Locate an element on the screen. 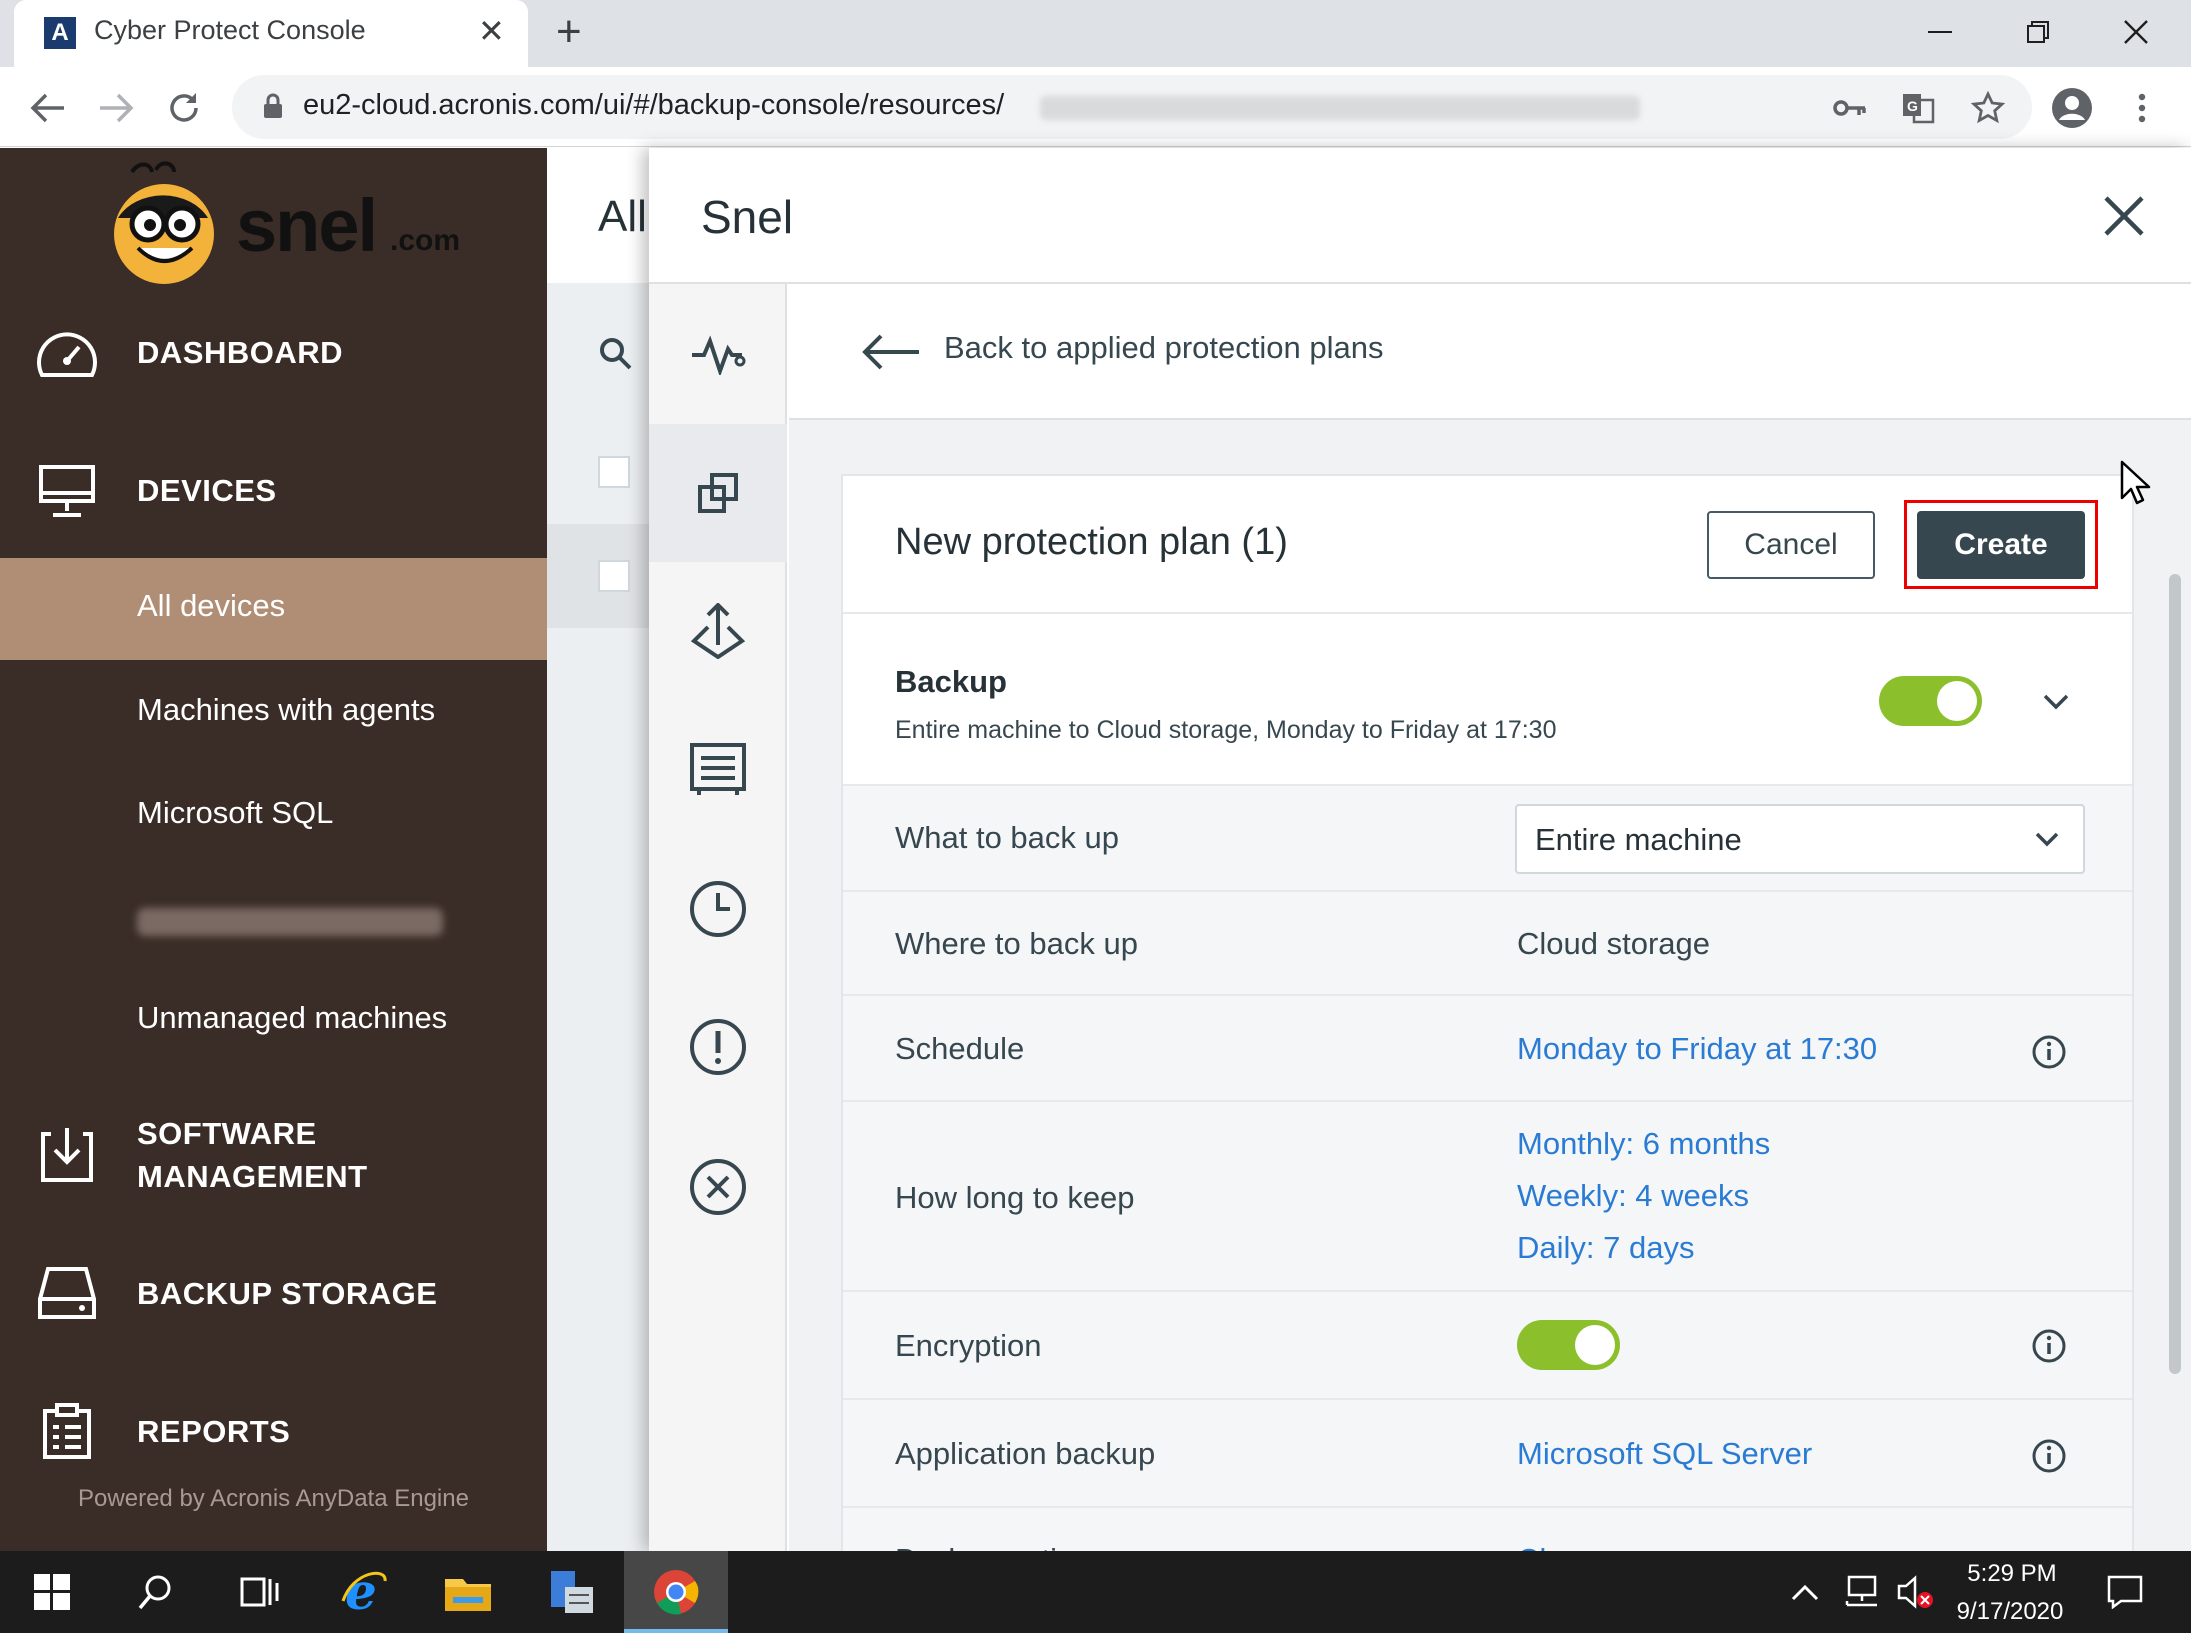 This screenshot has width=2191, height=1633. nav-redacted-group is located at coordinates (273, 919).